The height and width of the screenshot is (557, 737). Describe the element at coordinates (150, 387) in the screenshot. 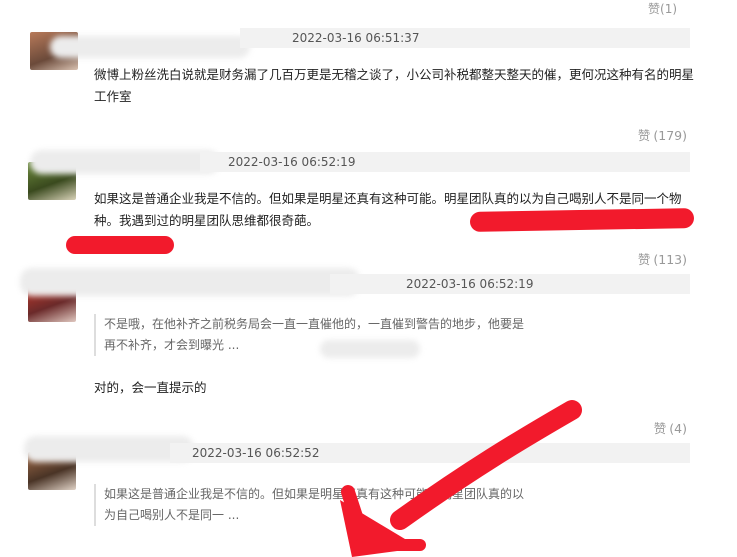

I see `comment-text: 对的，会一直提示的` at that location.